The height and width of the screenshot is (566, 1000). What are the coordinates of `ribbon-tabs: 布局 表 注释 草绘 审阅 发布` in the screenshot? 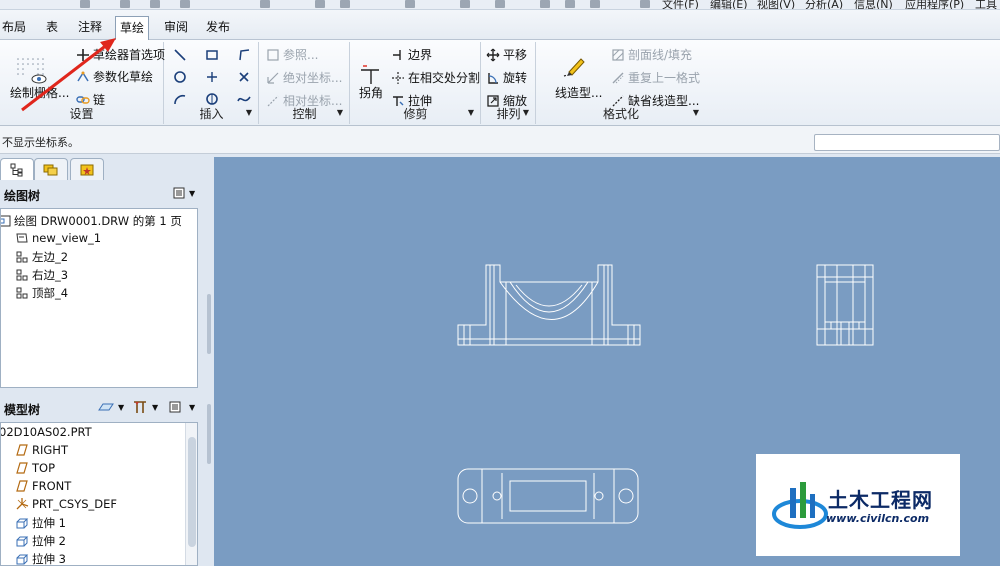 It's located at (500, 25).